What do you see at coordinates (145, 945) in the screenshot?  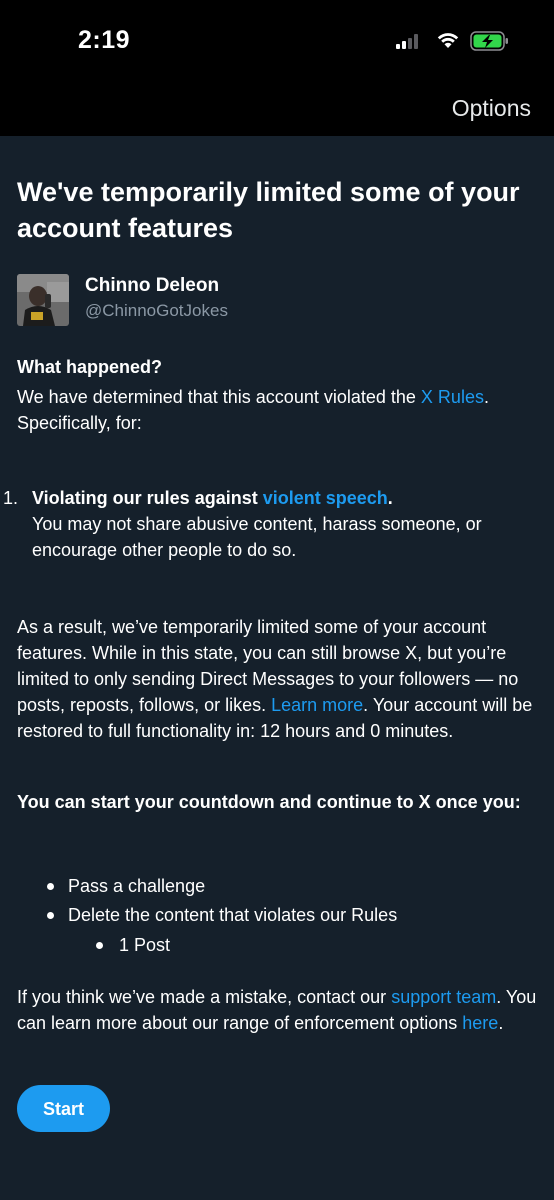 I see `sub-list-item-label: 1 Post` at bounding box center [145, 945].